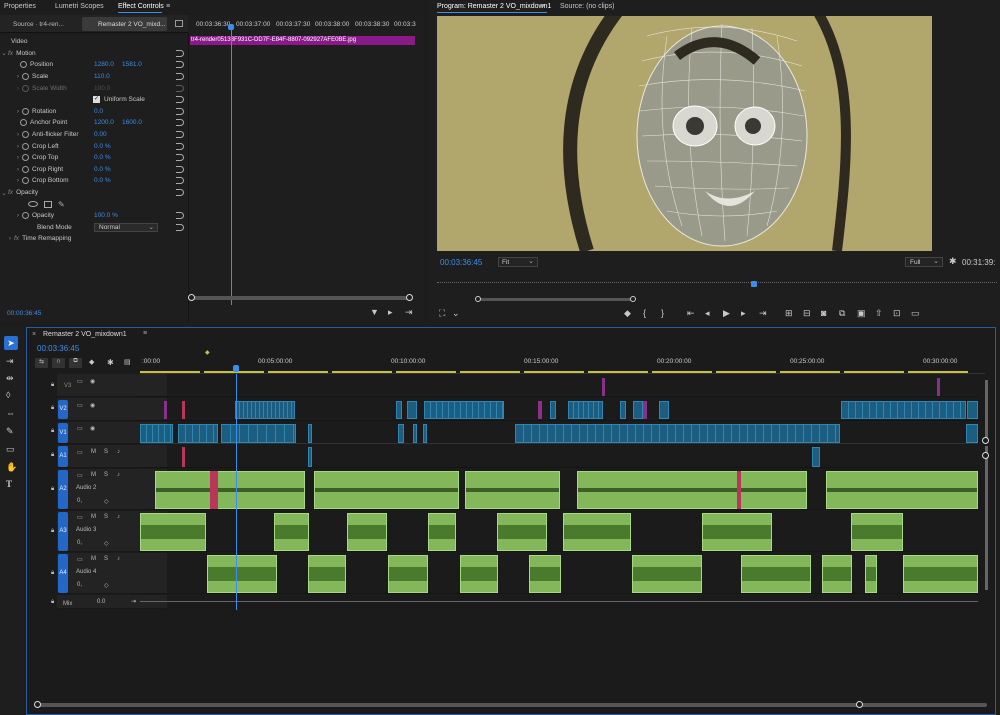 The image size is (1000, 715). Describe the element at coordinates (461, 262) in the screenshot. I see `program-timecode: 00:03:36:45` at that location.